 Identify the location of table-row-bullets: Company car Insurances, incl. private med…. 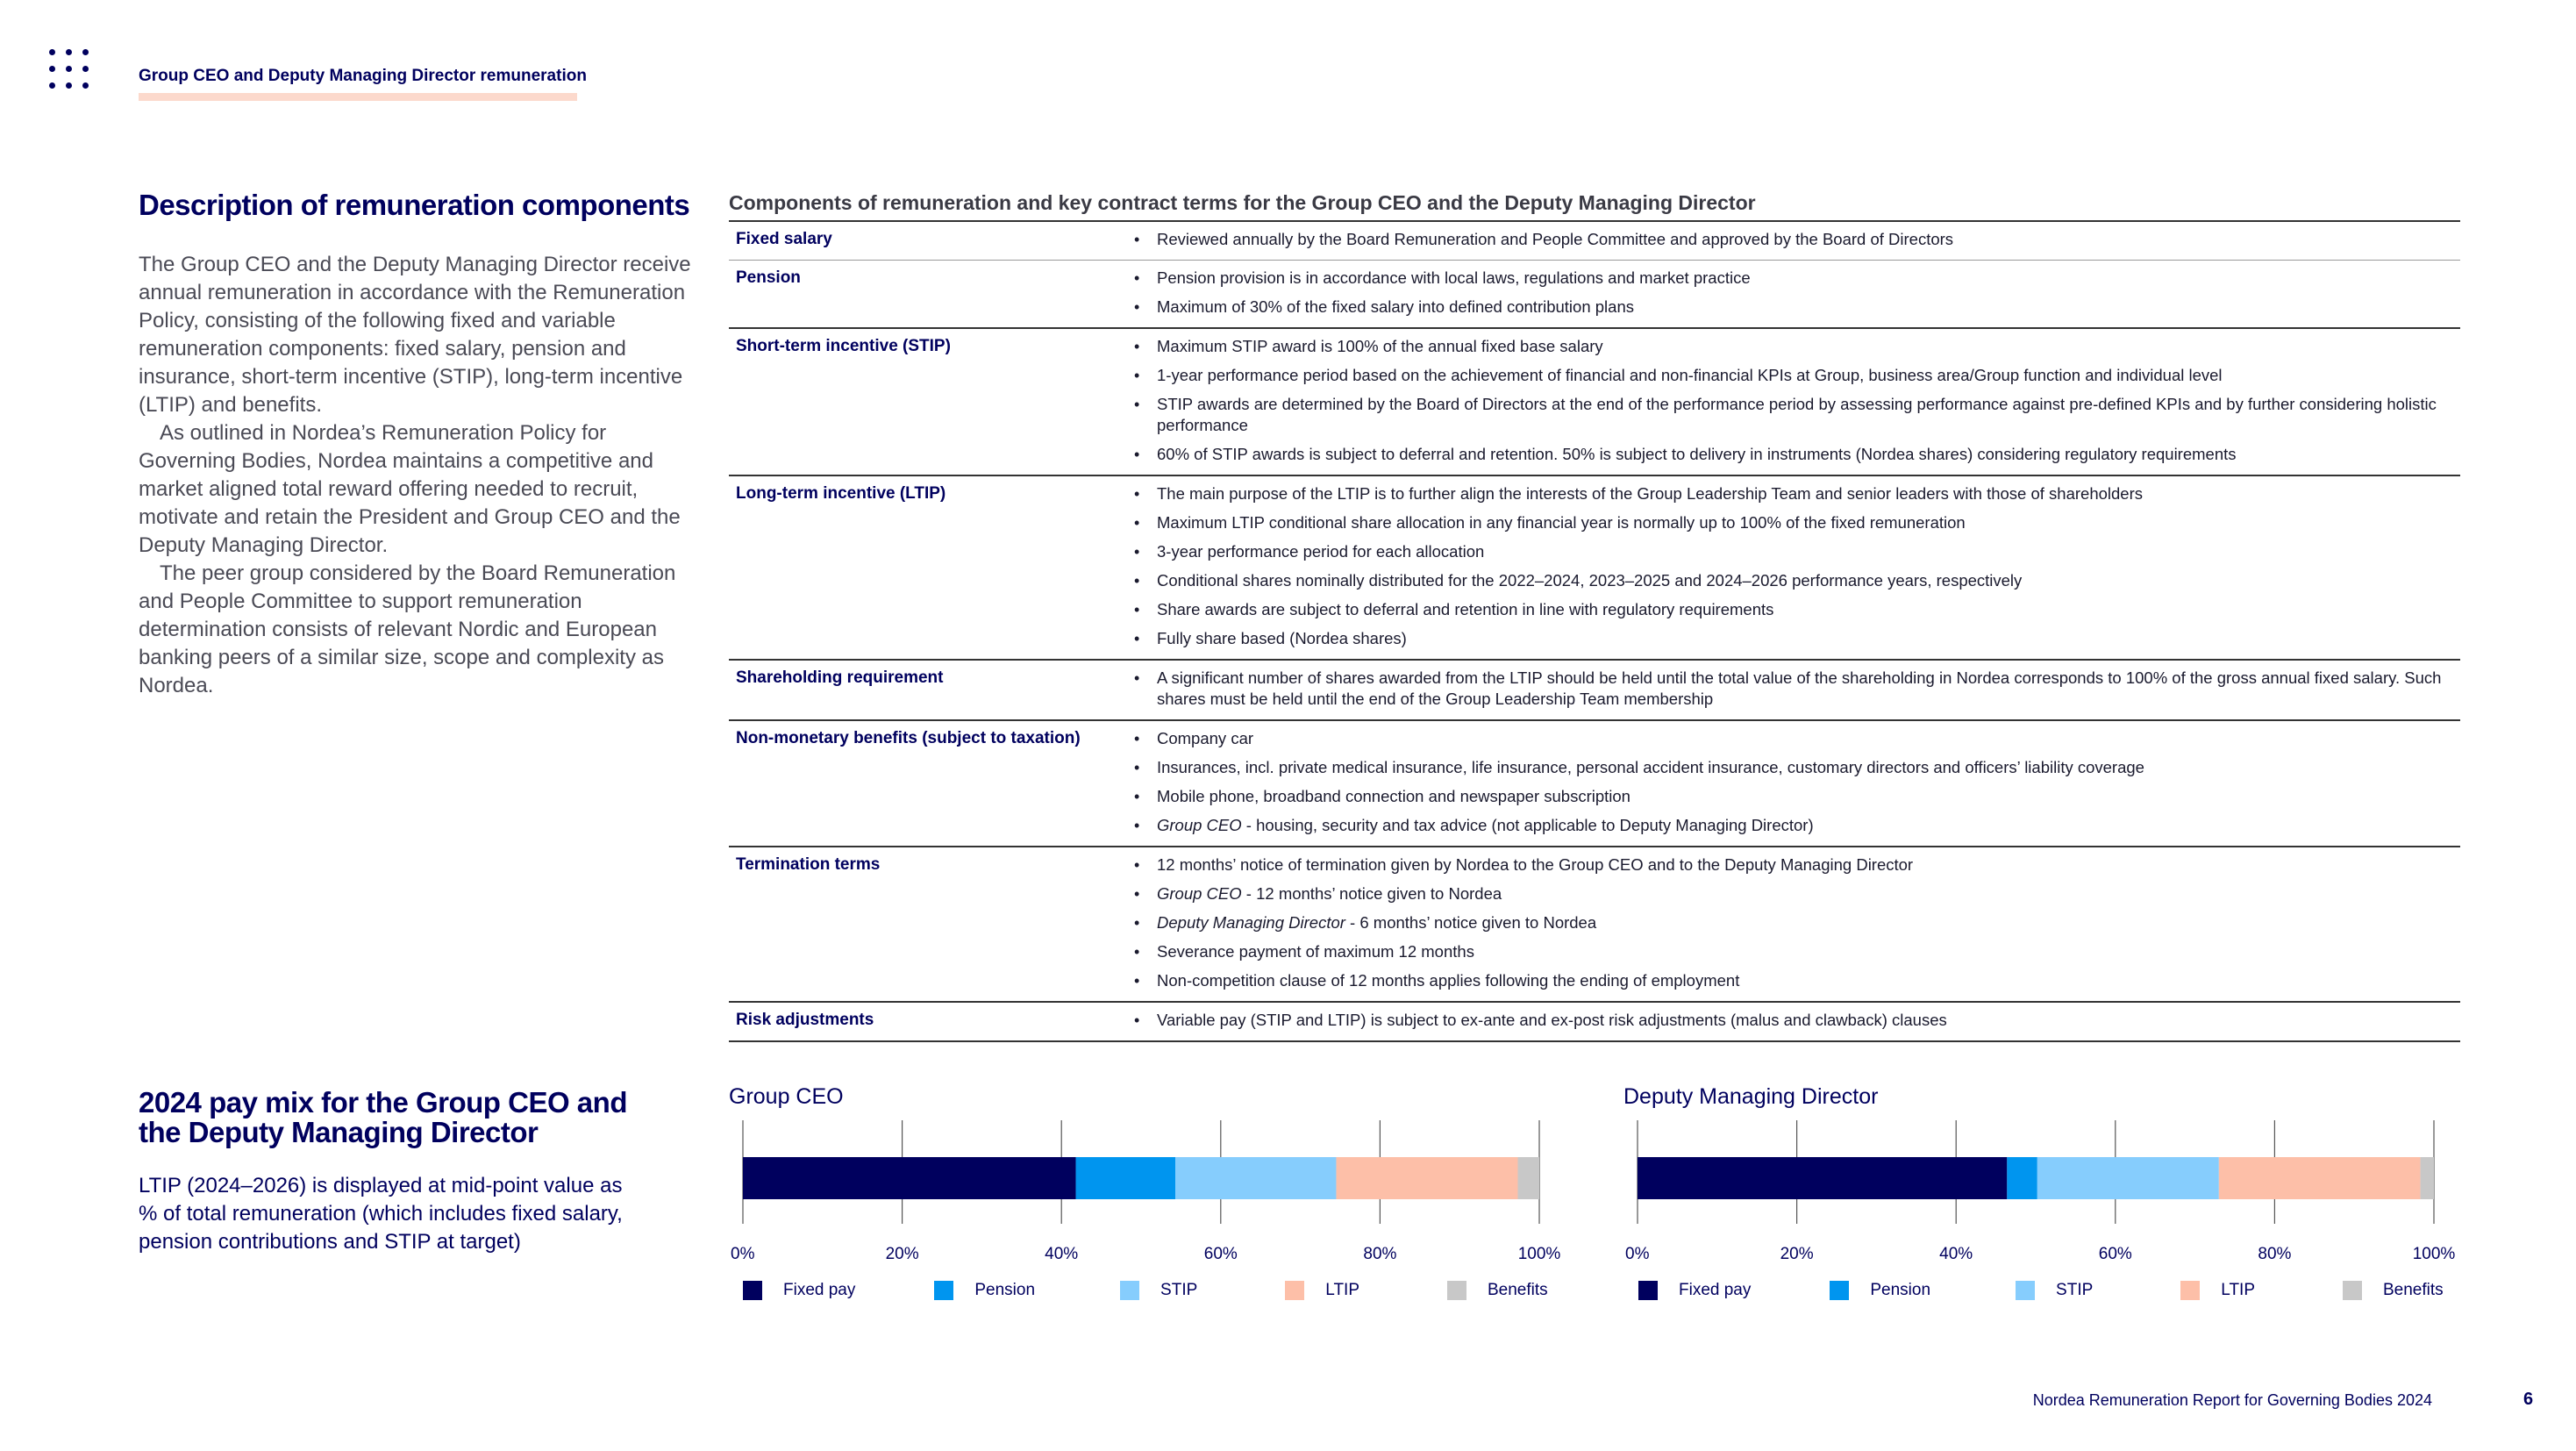
(1796, 784).